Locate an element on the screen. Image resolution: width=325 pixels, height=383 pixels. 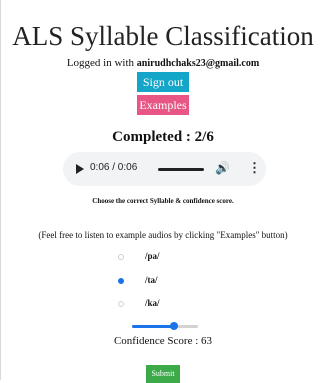
slider-thumb is located at coordinates (173, 326).